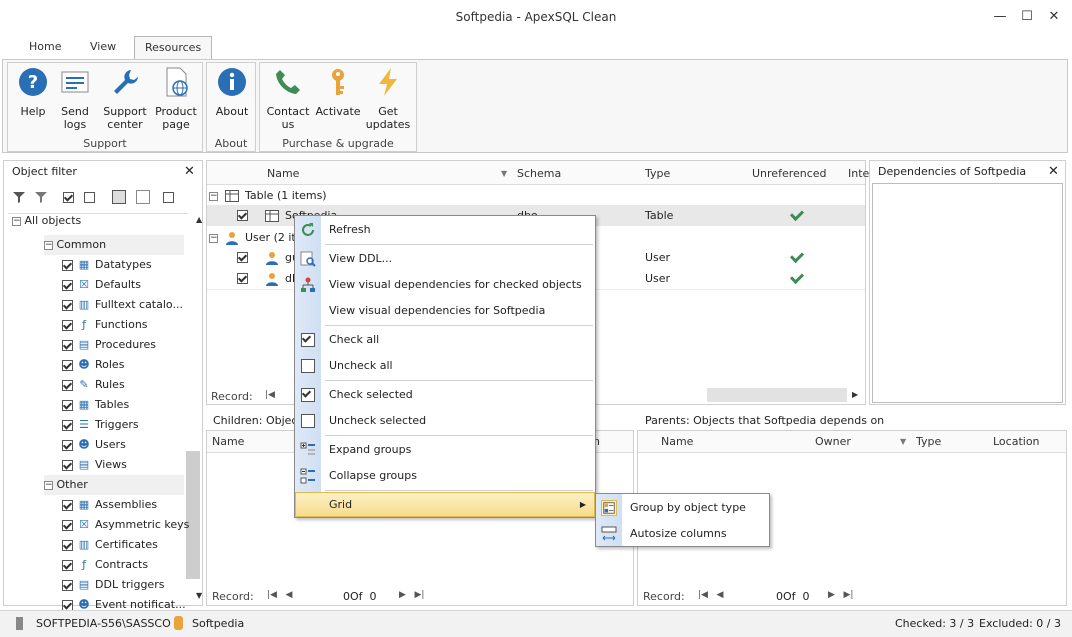 This screenshot has width=1072, height=637. What do you see at coordinates (539, 174) in the screenshot?
I see `column-schema: Schema` at bounding box center [539, 174].